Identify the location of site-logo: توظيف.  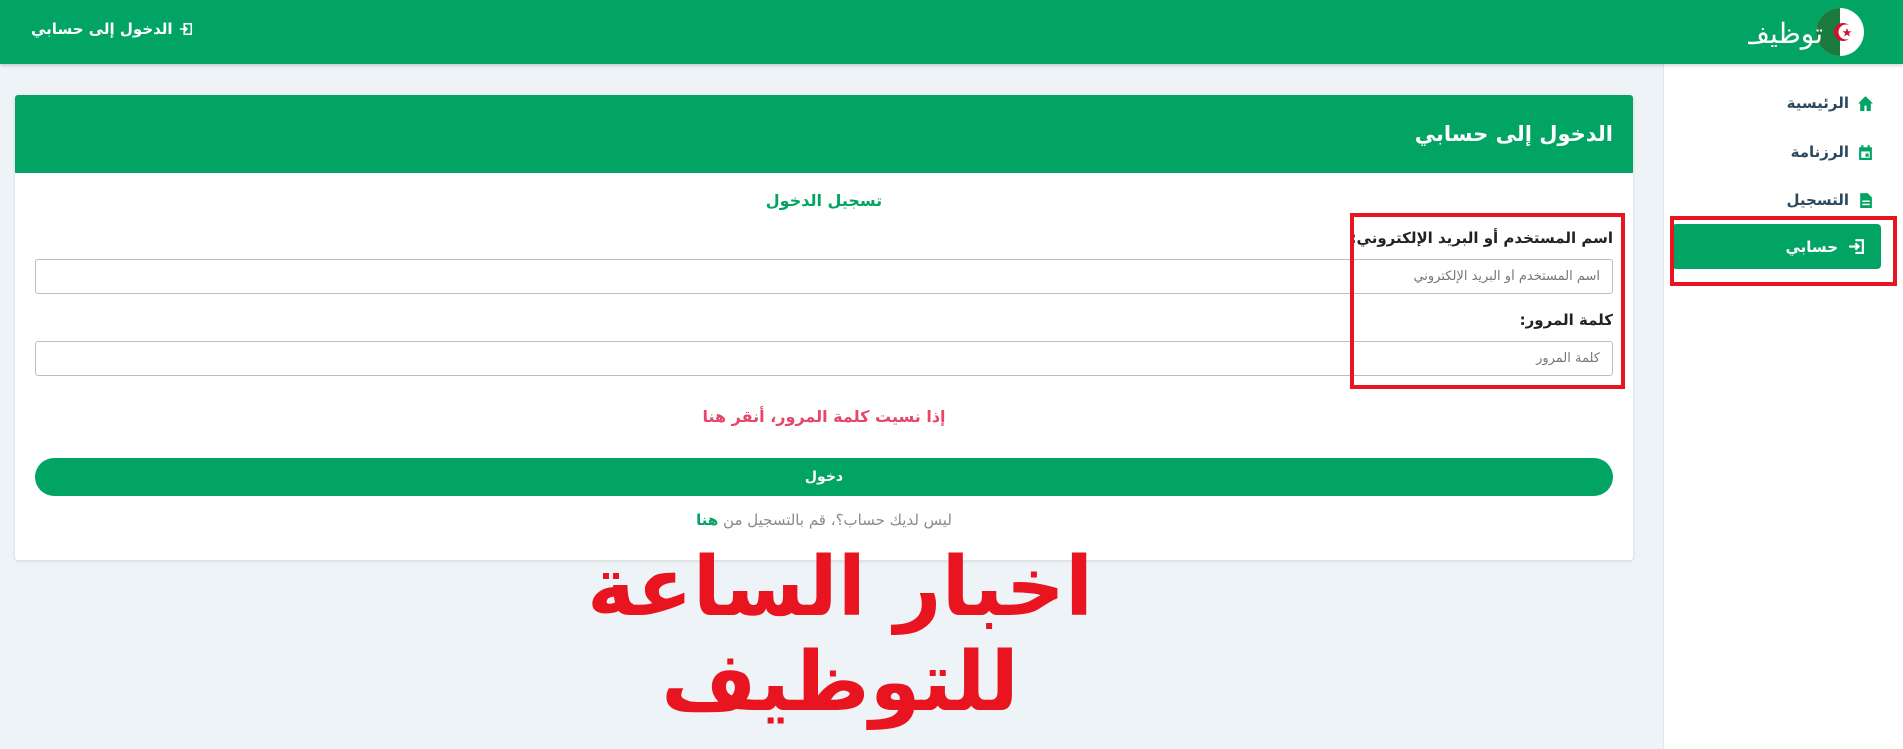
(1804, 32).